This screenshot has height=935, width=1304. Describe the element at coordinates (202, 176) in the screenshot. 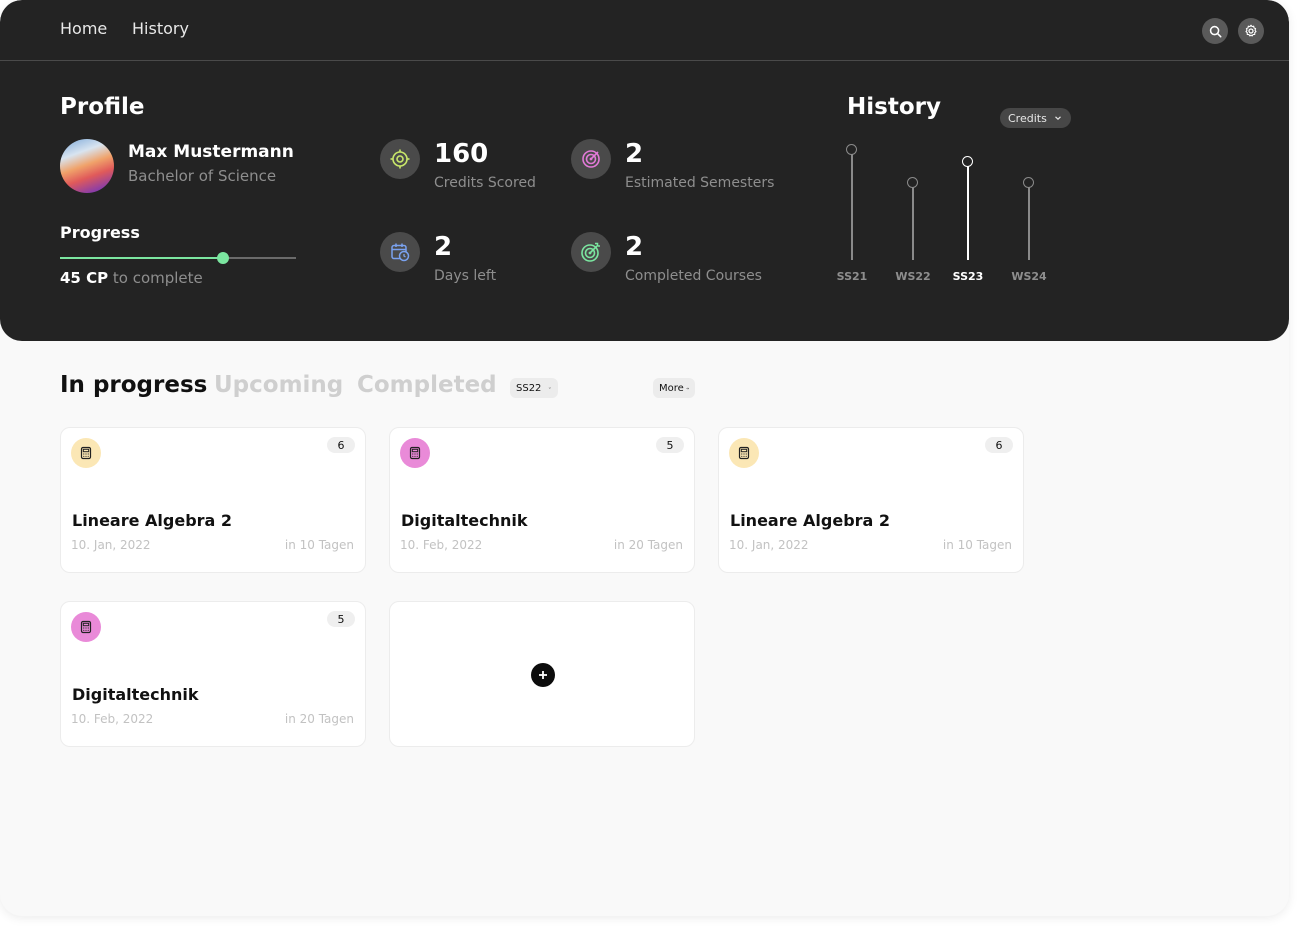

I see `user-degree: Bachelor of Science` at that location.